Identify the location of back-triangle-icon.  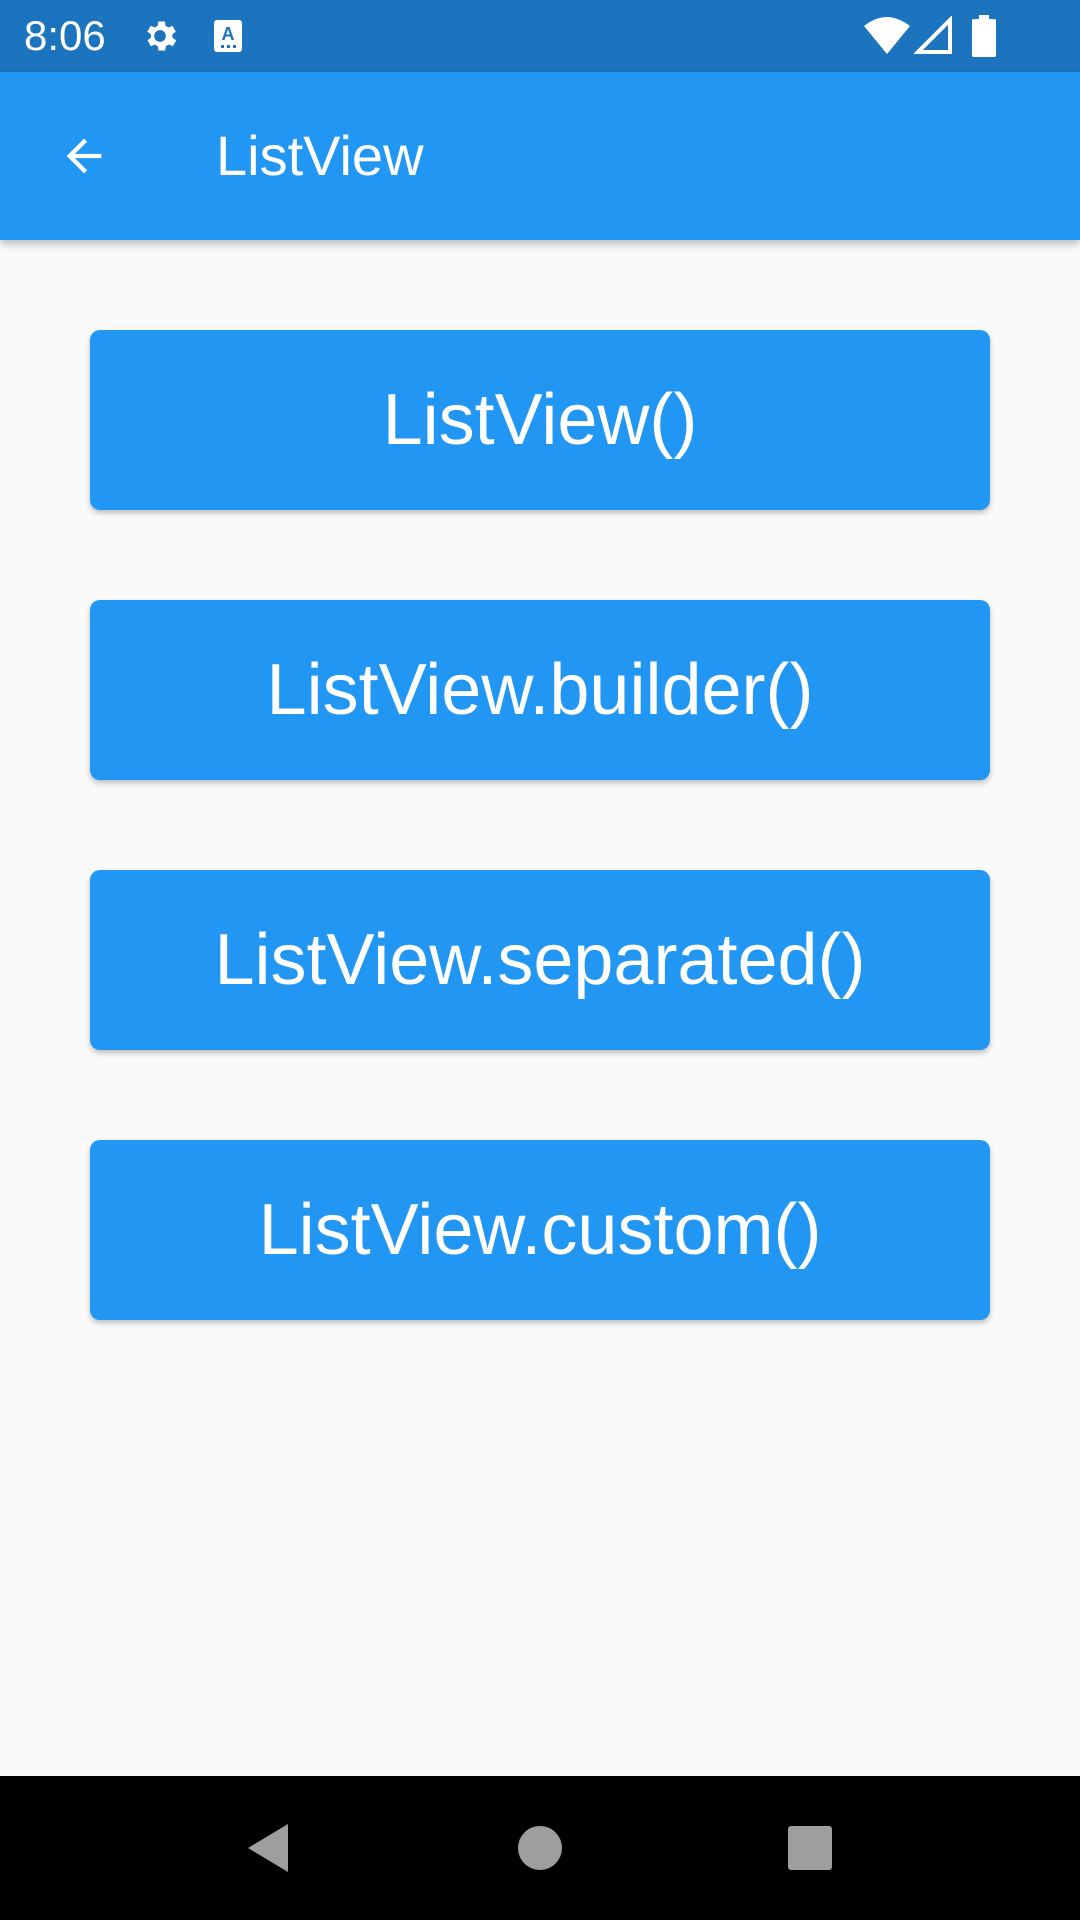
(268, 1848).